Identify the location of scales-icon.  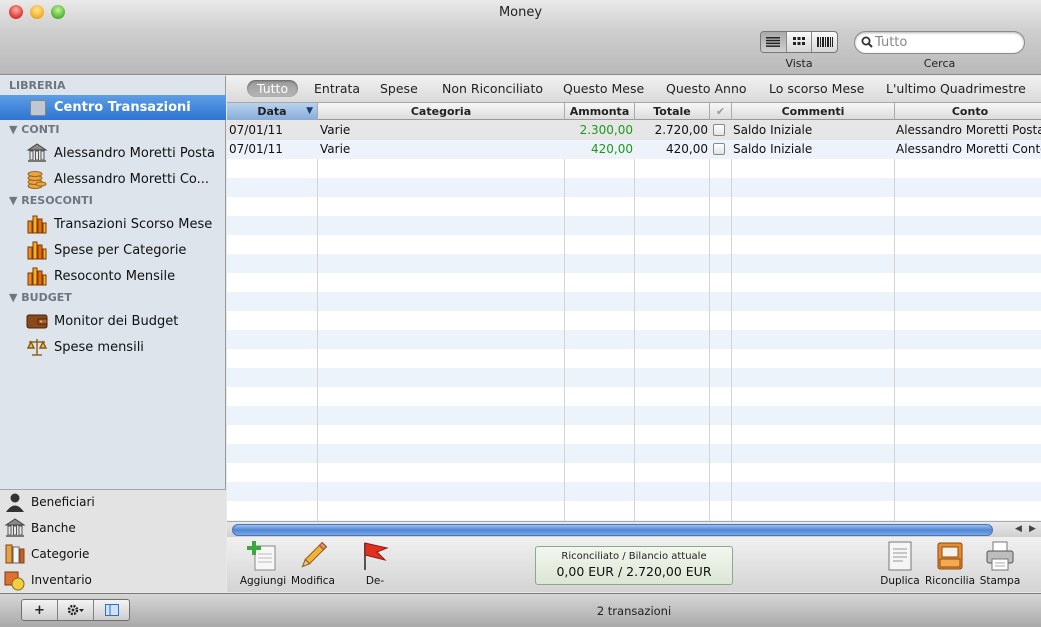
(37, 347).